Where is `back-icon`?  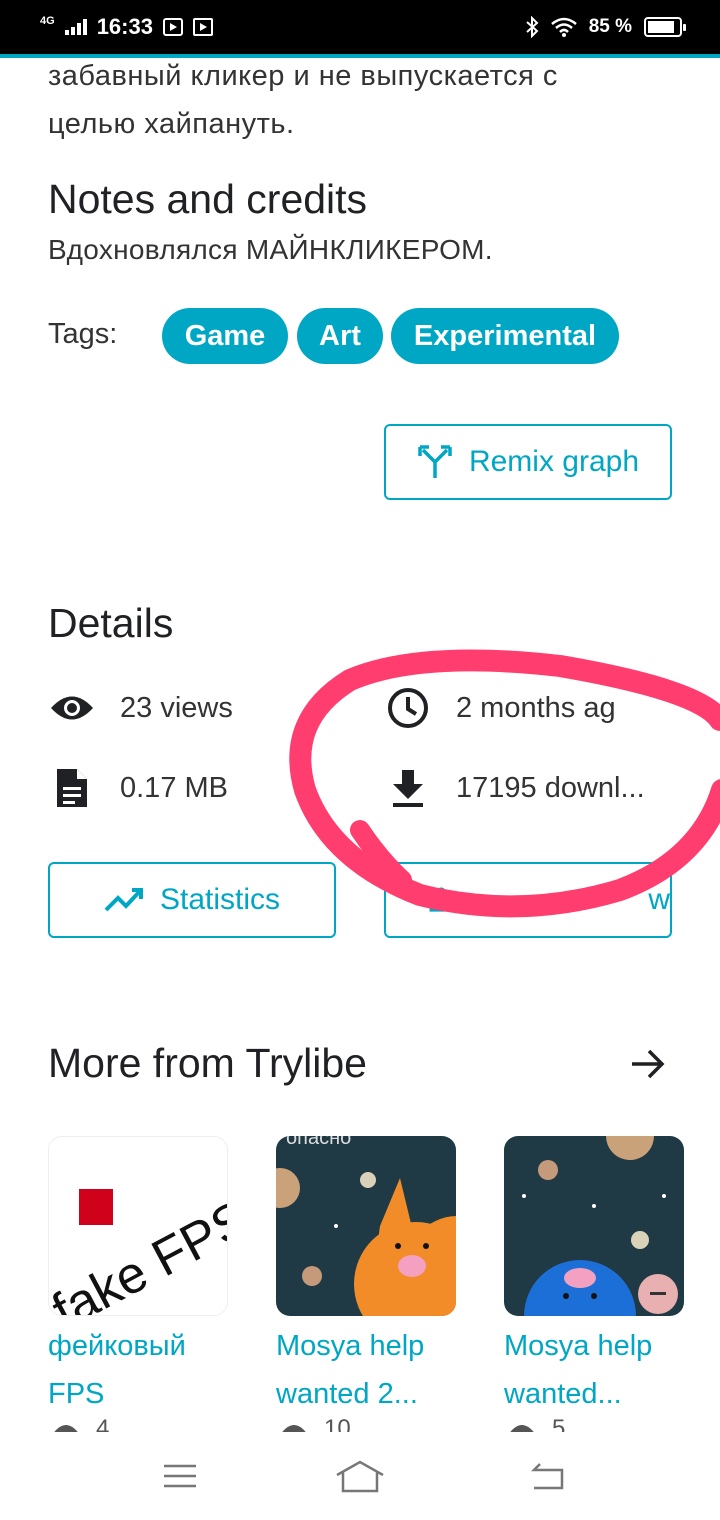 back-icon is located at coordinates (548, 1476).